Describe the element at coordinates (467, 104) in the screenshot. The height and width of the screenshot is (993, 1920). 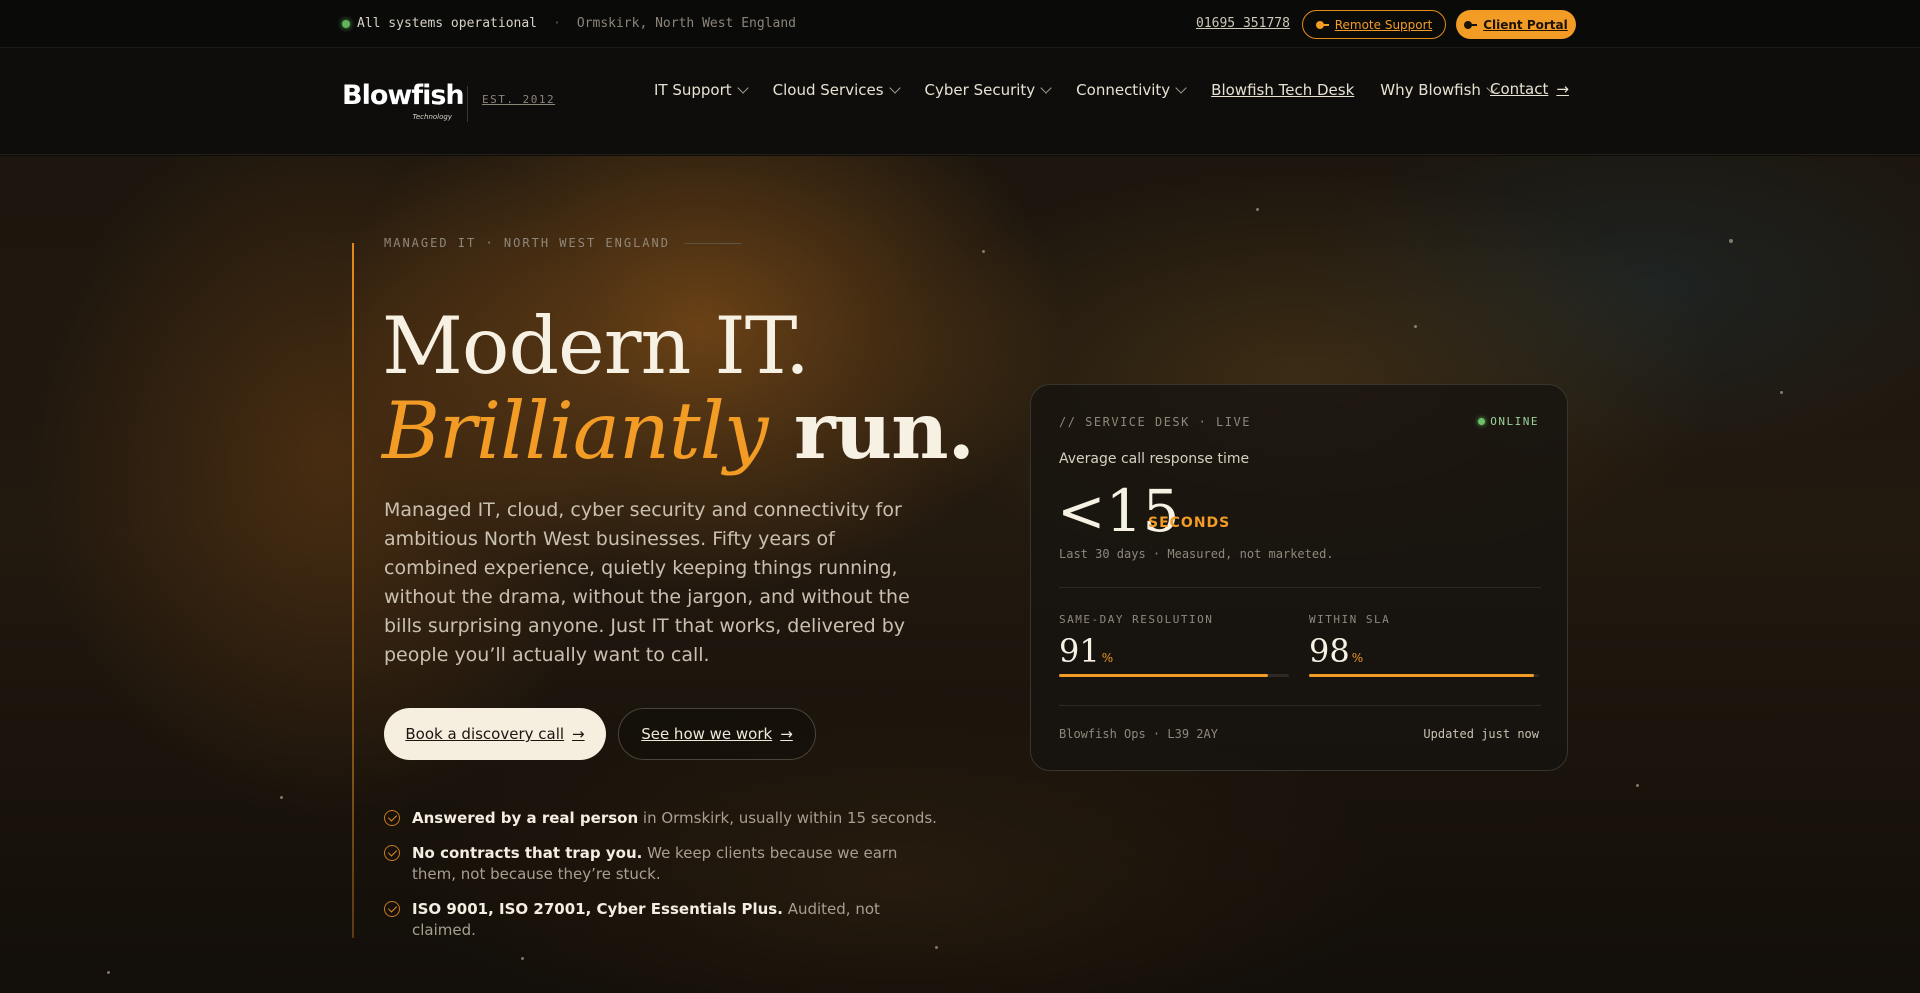
I see `logo-divider` at that location.